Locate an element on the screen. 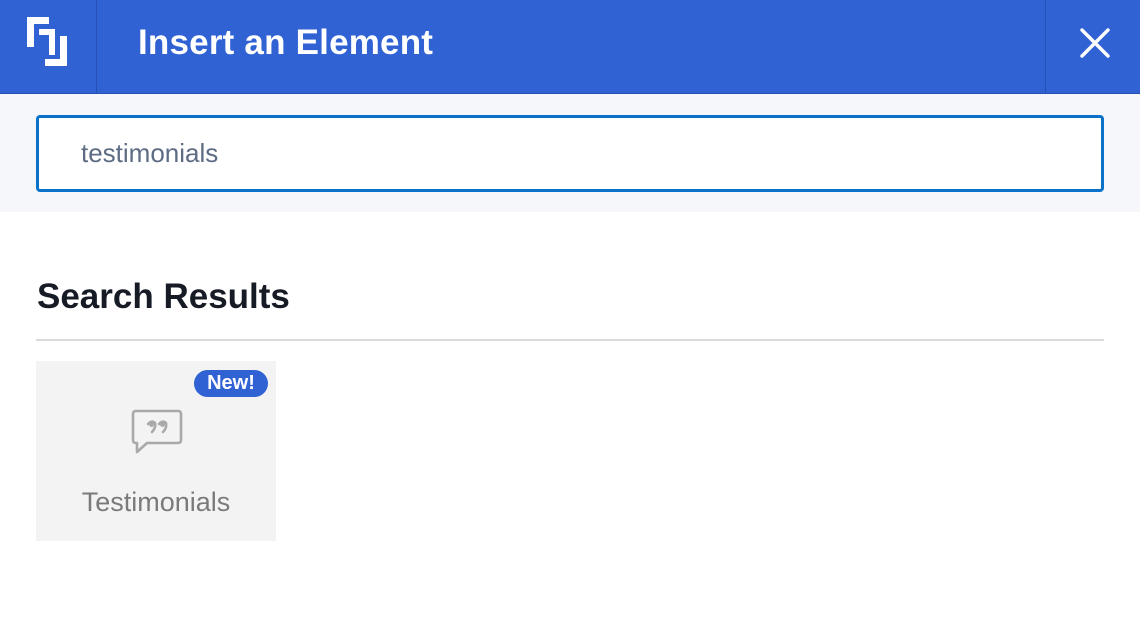 The width and height of the screenshot is (1140, 628). app-logo-icon is located at coordinates (47, 41).